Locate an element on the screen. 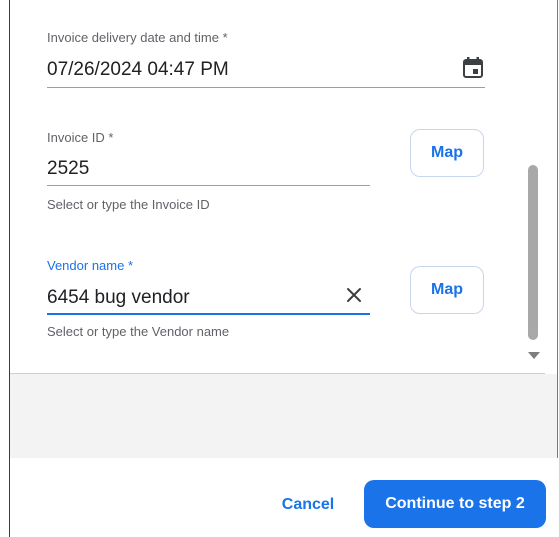  delivery-date-value: 07/26/2024 04:47 PM is located at coordinates (138, 70).